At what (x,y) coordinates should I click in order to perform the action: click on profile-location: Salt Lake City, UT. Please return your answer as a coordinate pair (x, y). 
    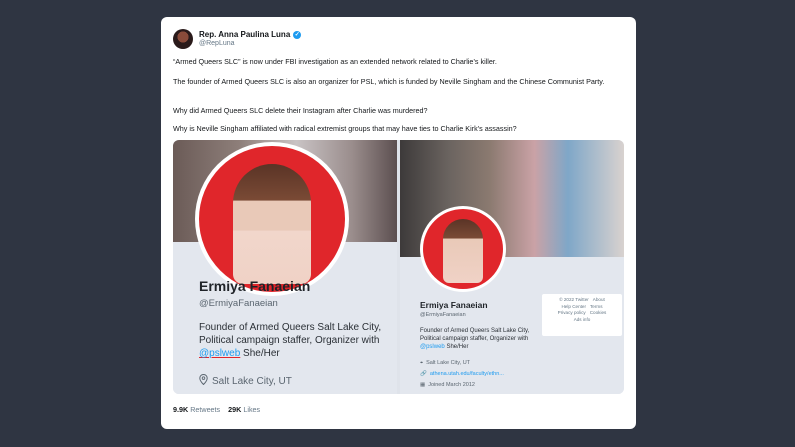
    Looking at the image, I should click on (245, 380).